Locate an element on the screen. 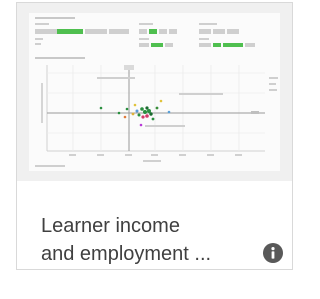  app-title-line1: Learner income is located at coordinates (110, 226).